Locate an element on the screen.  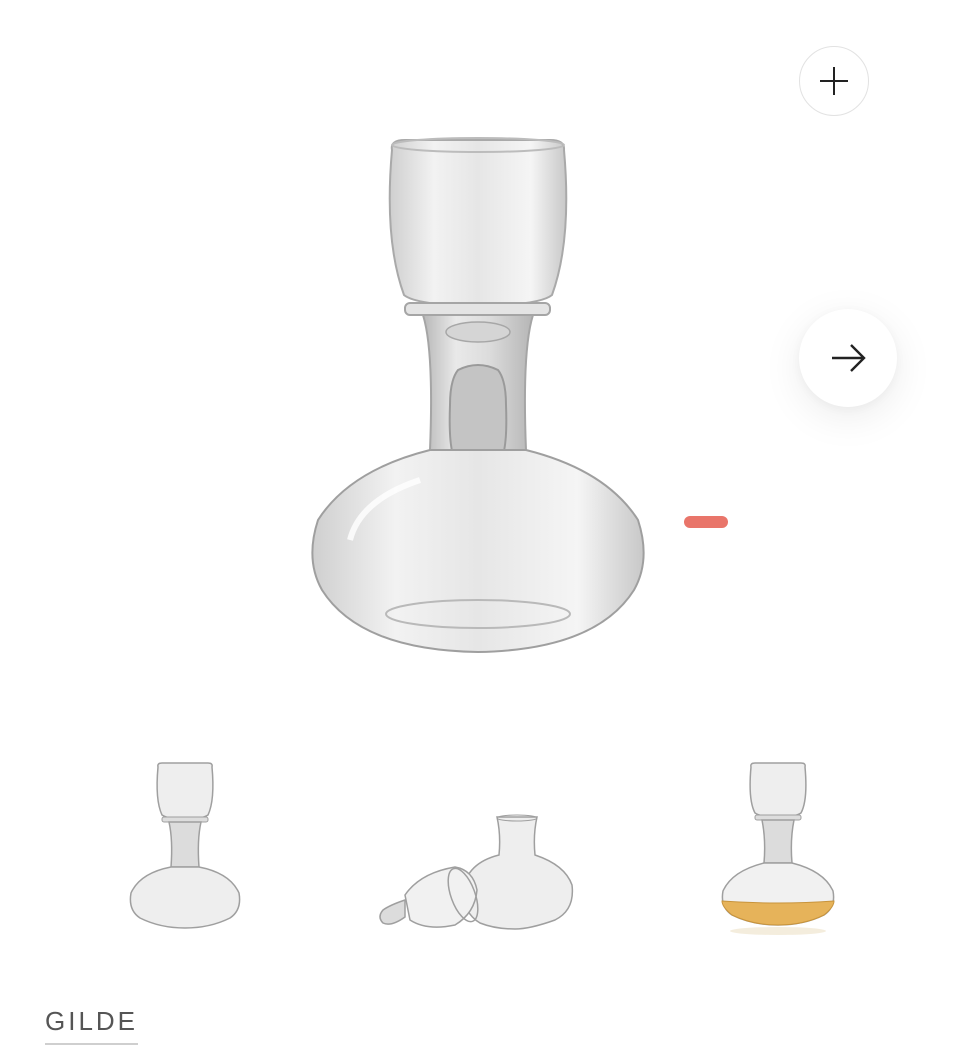
thumbnail-disassembled is located at coordinates (477, 847).